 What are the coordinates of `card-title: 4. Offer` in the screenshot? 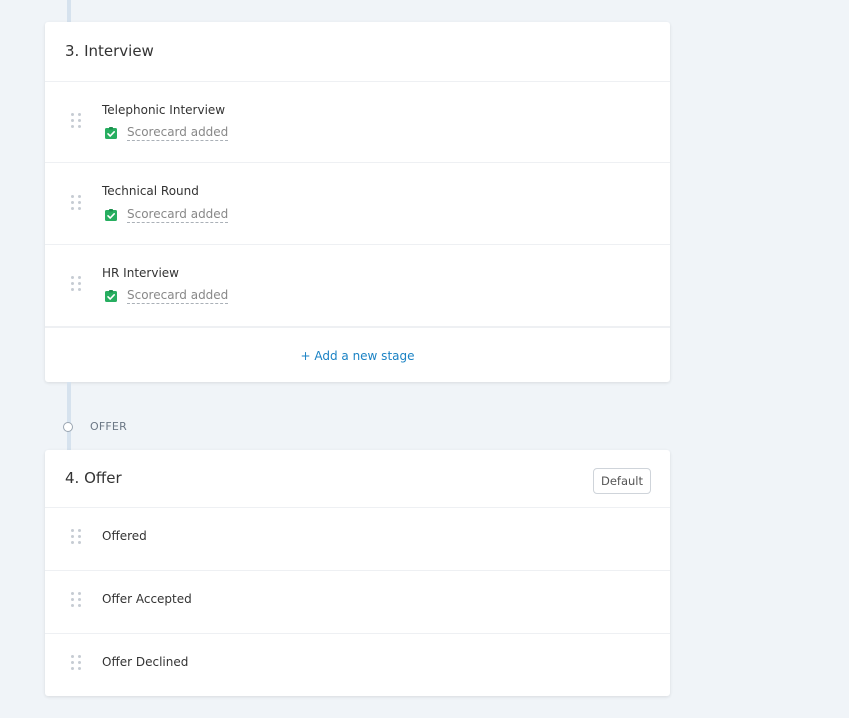 It's located at (93, 478).